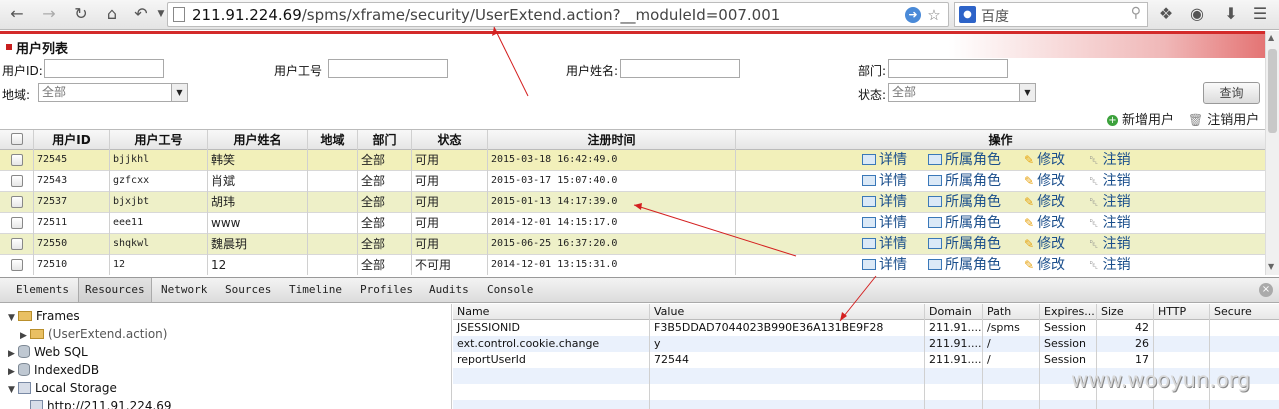 The image size is (1279, 409). Describe the element at coordinates (954, 312) in the screenshot. I see `cookie-header-domain: Domain` at that location.